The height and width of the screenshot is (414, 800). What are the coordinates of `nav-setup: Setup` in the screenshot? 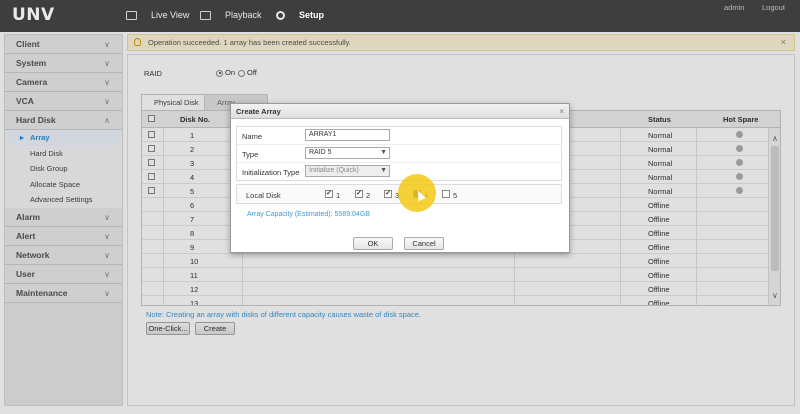 It's located at (300, 15).